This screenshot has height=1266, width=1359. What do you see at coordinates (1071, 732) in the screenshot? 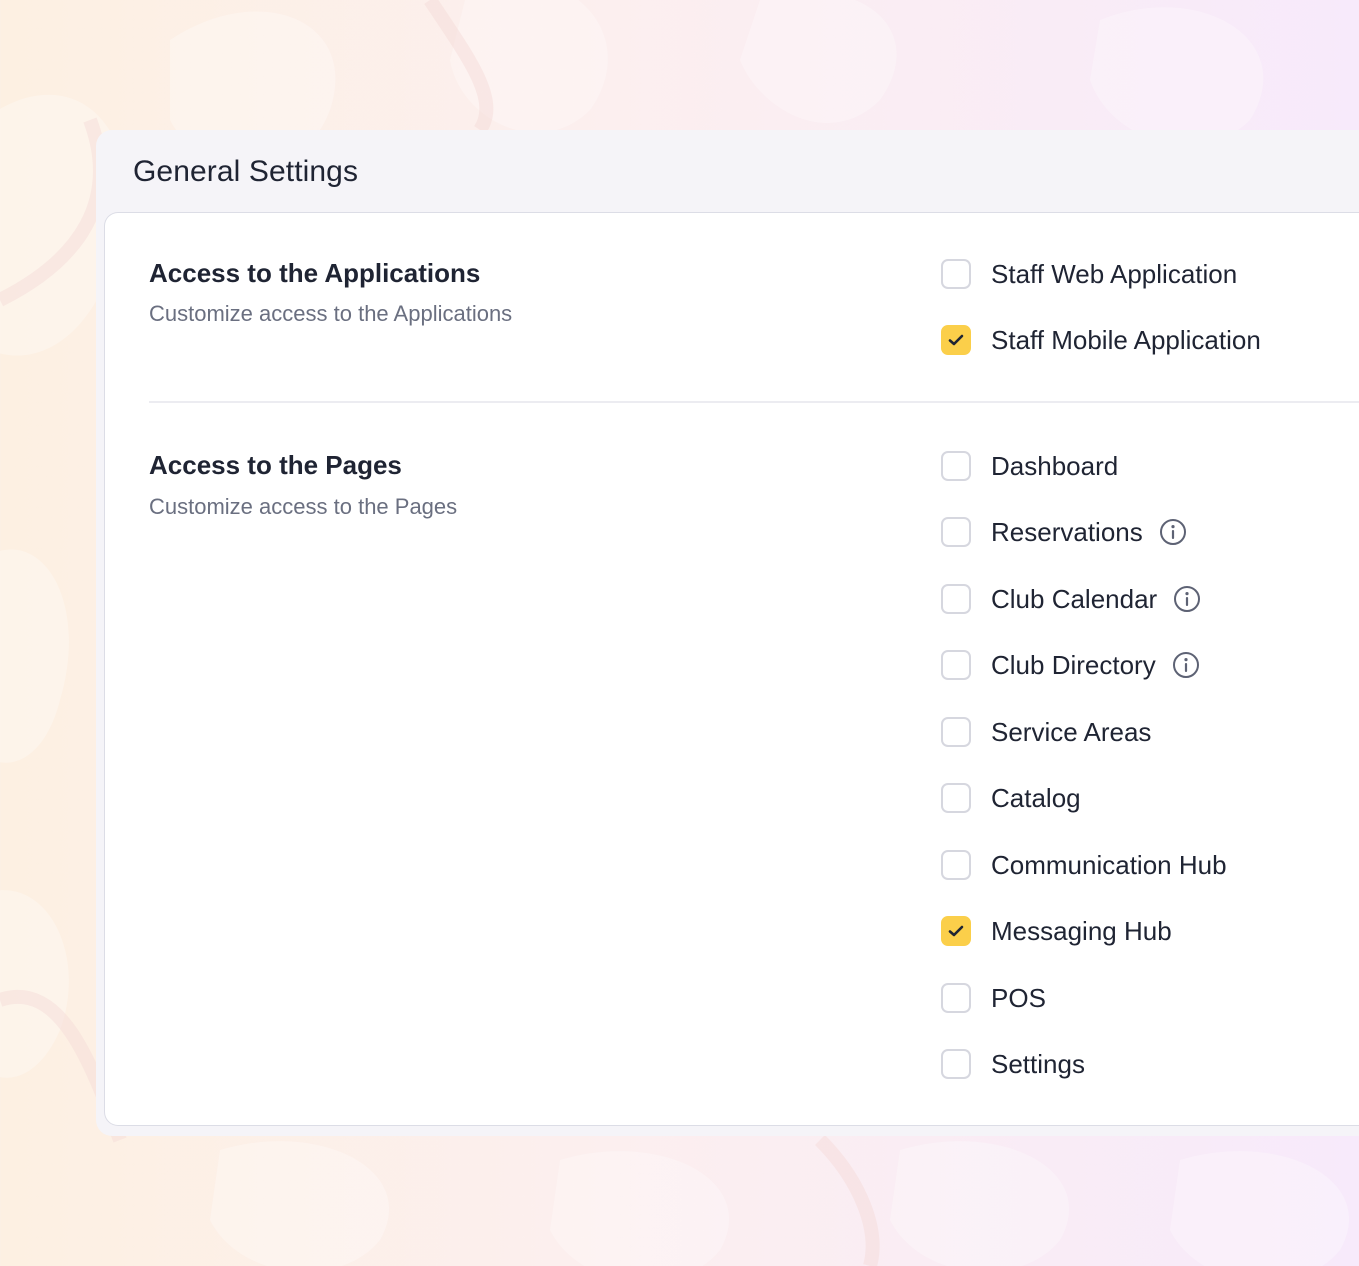
I see `option-label: Service Areas` at bounding box center [1071, 732].